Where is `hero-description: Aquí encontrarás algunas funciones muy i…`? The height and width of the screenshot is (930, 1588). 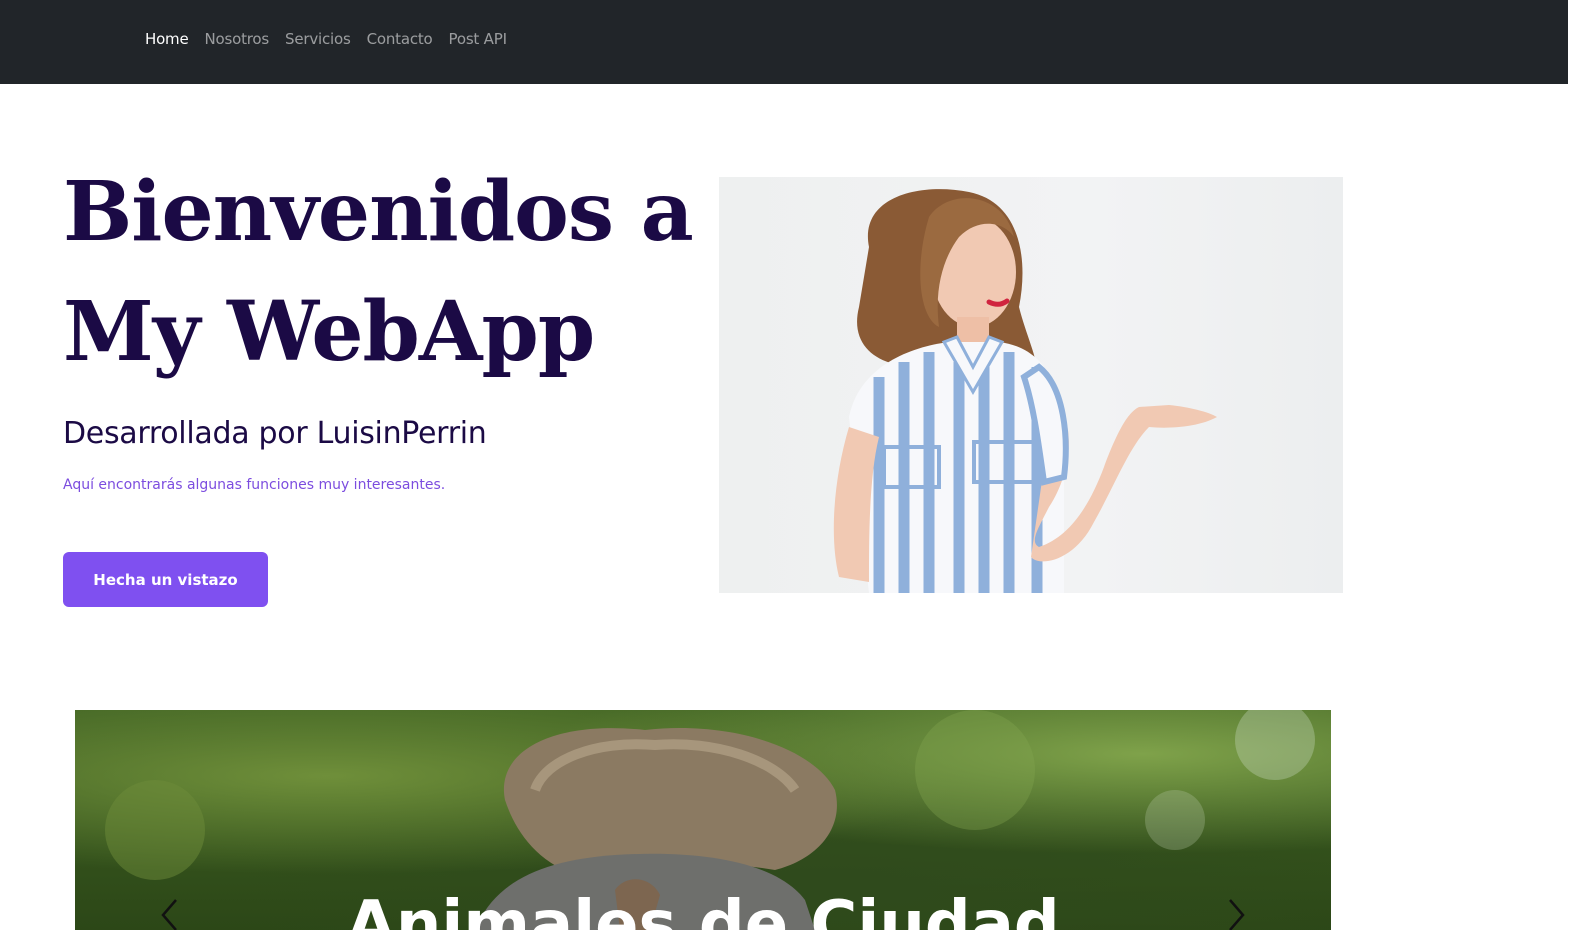 hero-description: Aquí encontrarás algunas funciones muy i… is located at coordinates (254, 485).